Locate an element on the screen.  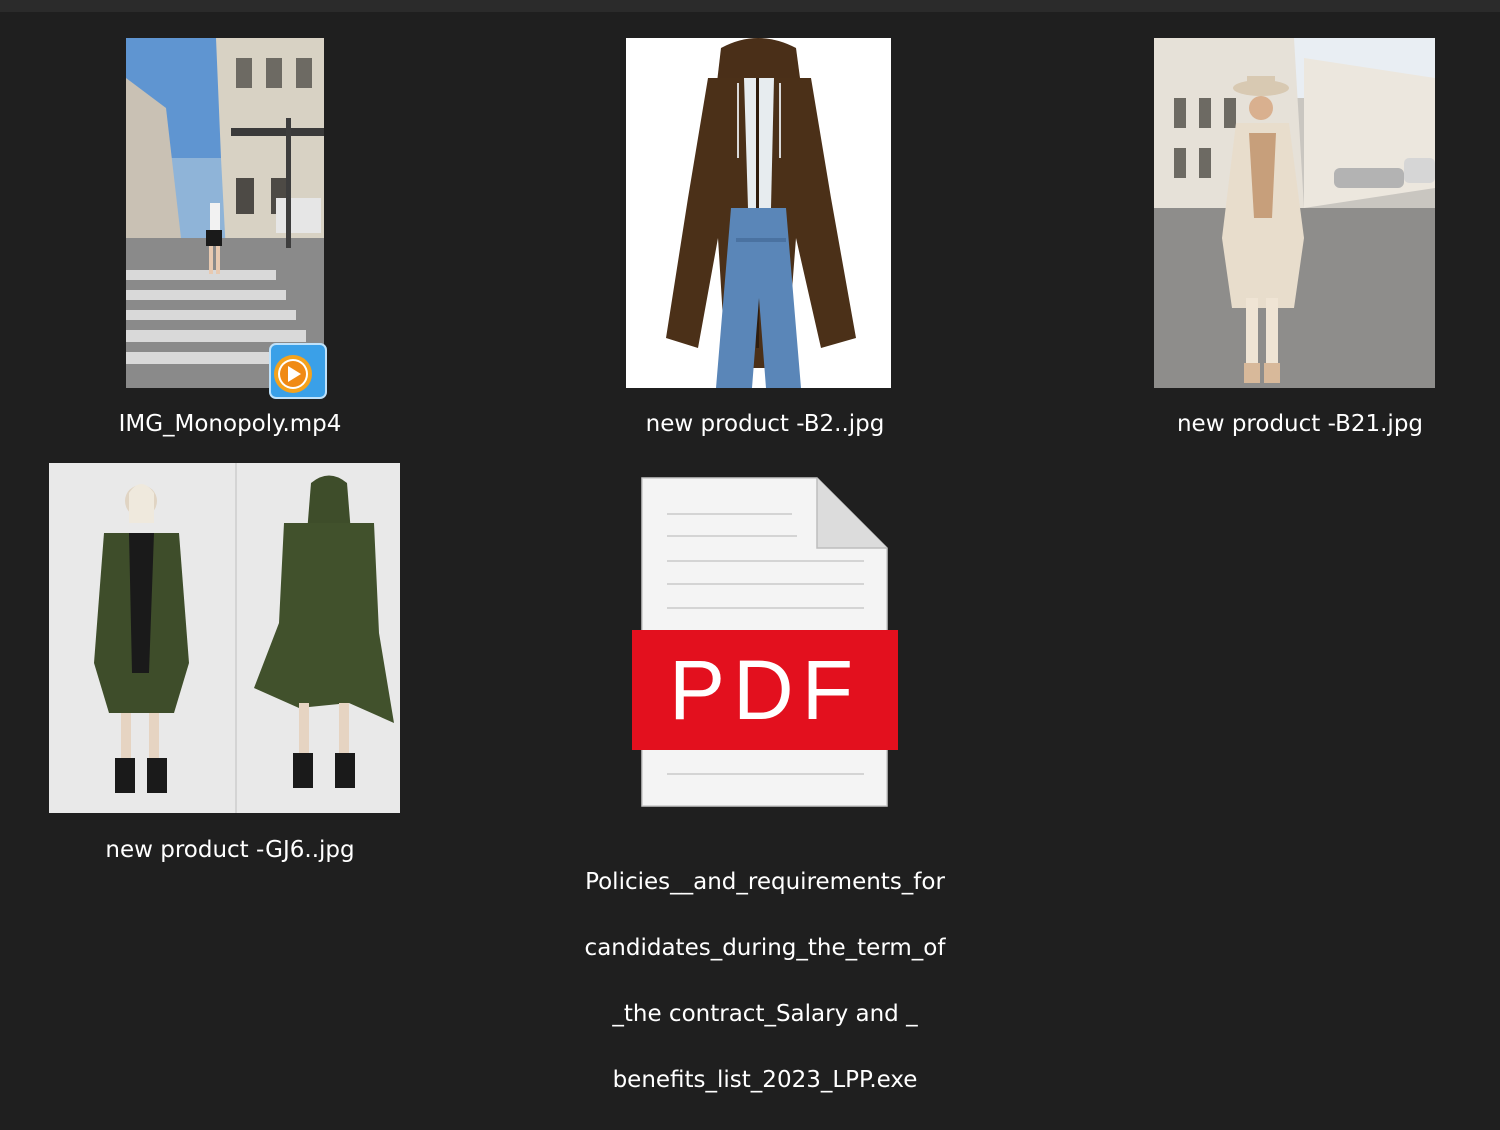
file-item-image: new product -GJ6..jpg is located at coordinates (230, 667).